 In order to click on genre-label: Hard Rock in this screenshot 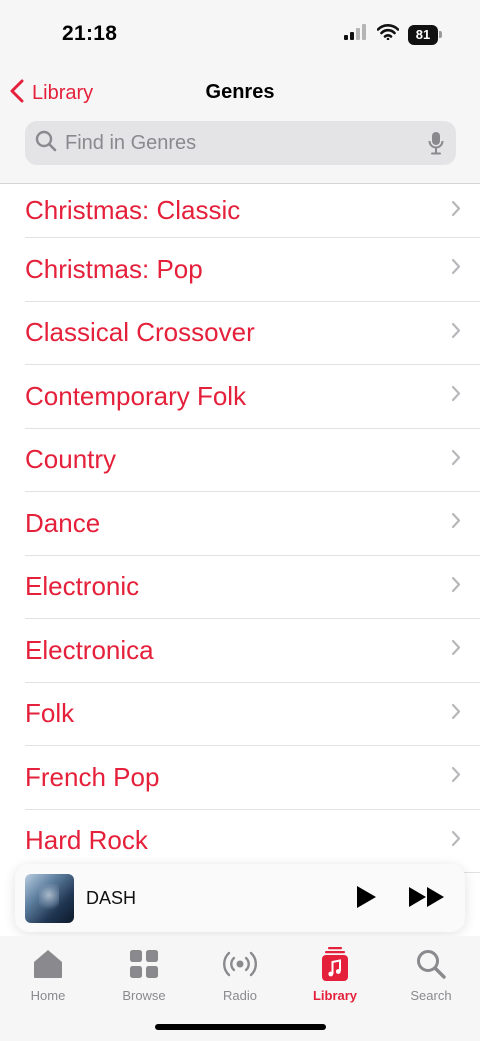, I will do `click(86, 840)`.